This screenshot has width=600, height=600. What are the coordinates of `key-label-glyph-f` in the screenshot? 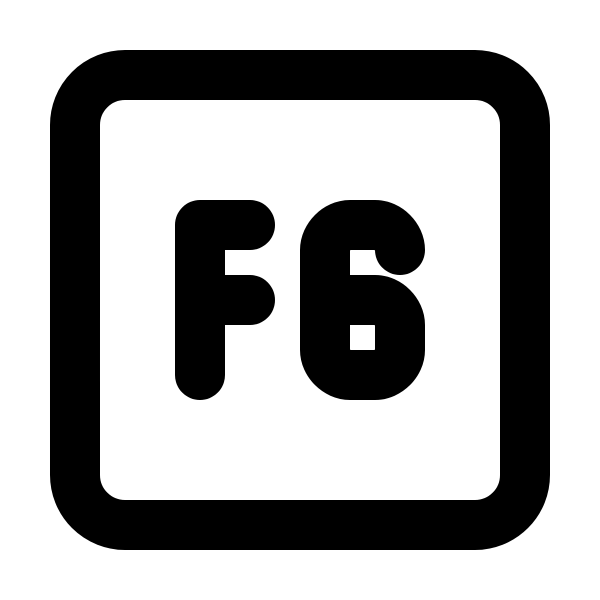 It's located at (225, 300).